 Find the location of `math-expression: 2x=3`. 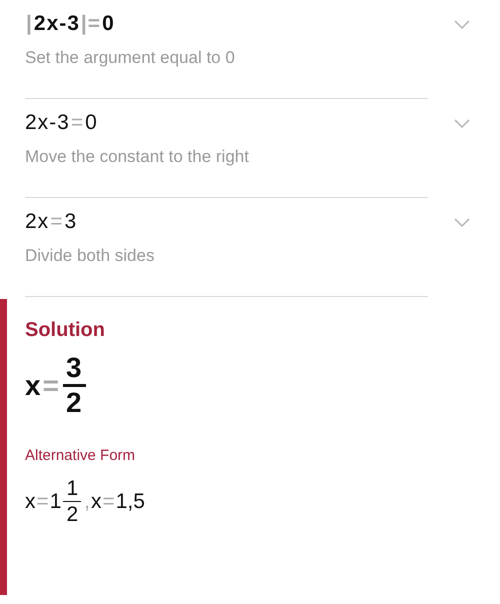

math-expression: 2x=3 is located at coordinates (51, 222).